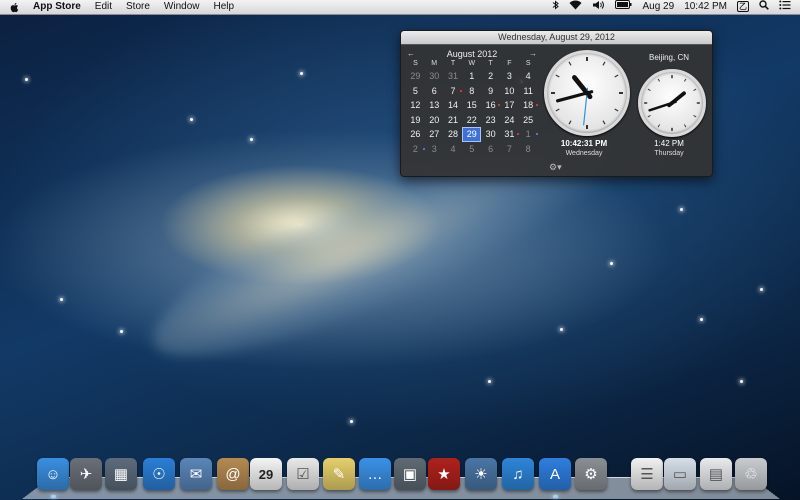 The height and width of the screenshot is (500, 800). What do you see at coordinates (623, 7) in the screenshot?
I see `battery-icon` at bounding box center [623, 7].